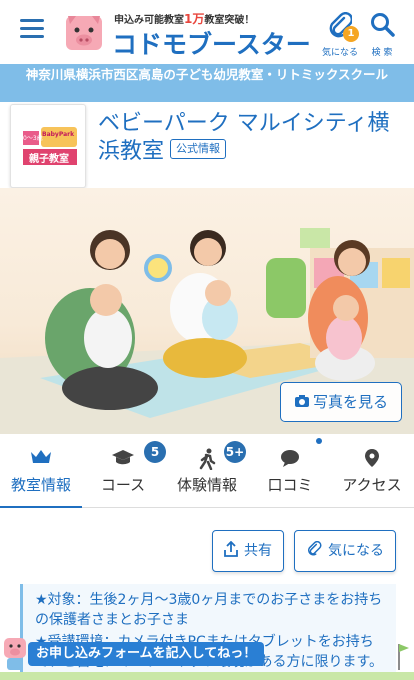 Image resolution: width=414 pixels, height=680 pixels. I want to click on favorites-label: 気になる, so click(339, 53).